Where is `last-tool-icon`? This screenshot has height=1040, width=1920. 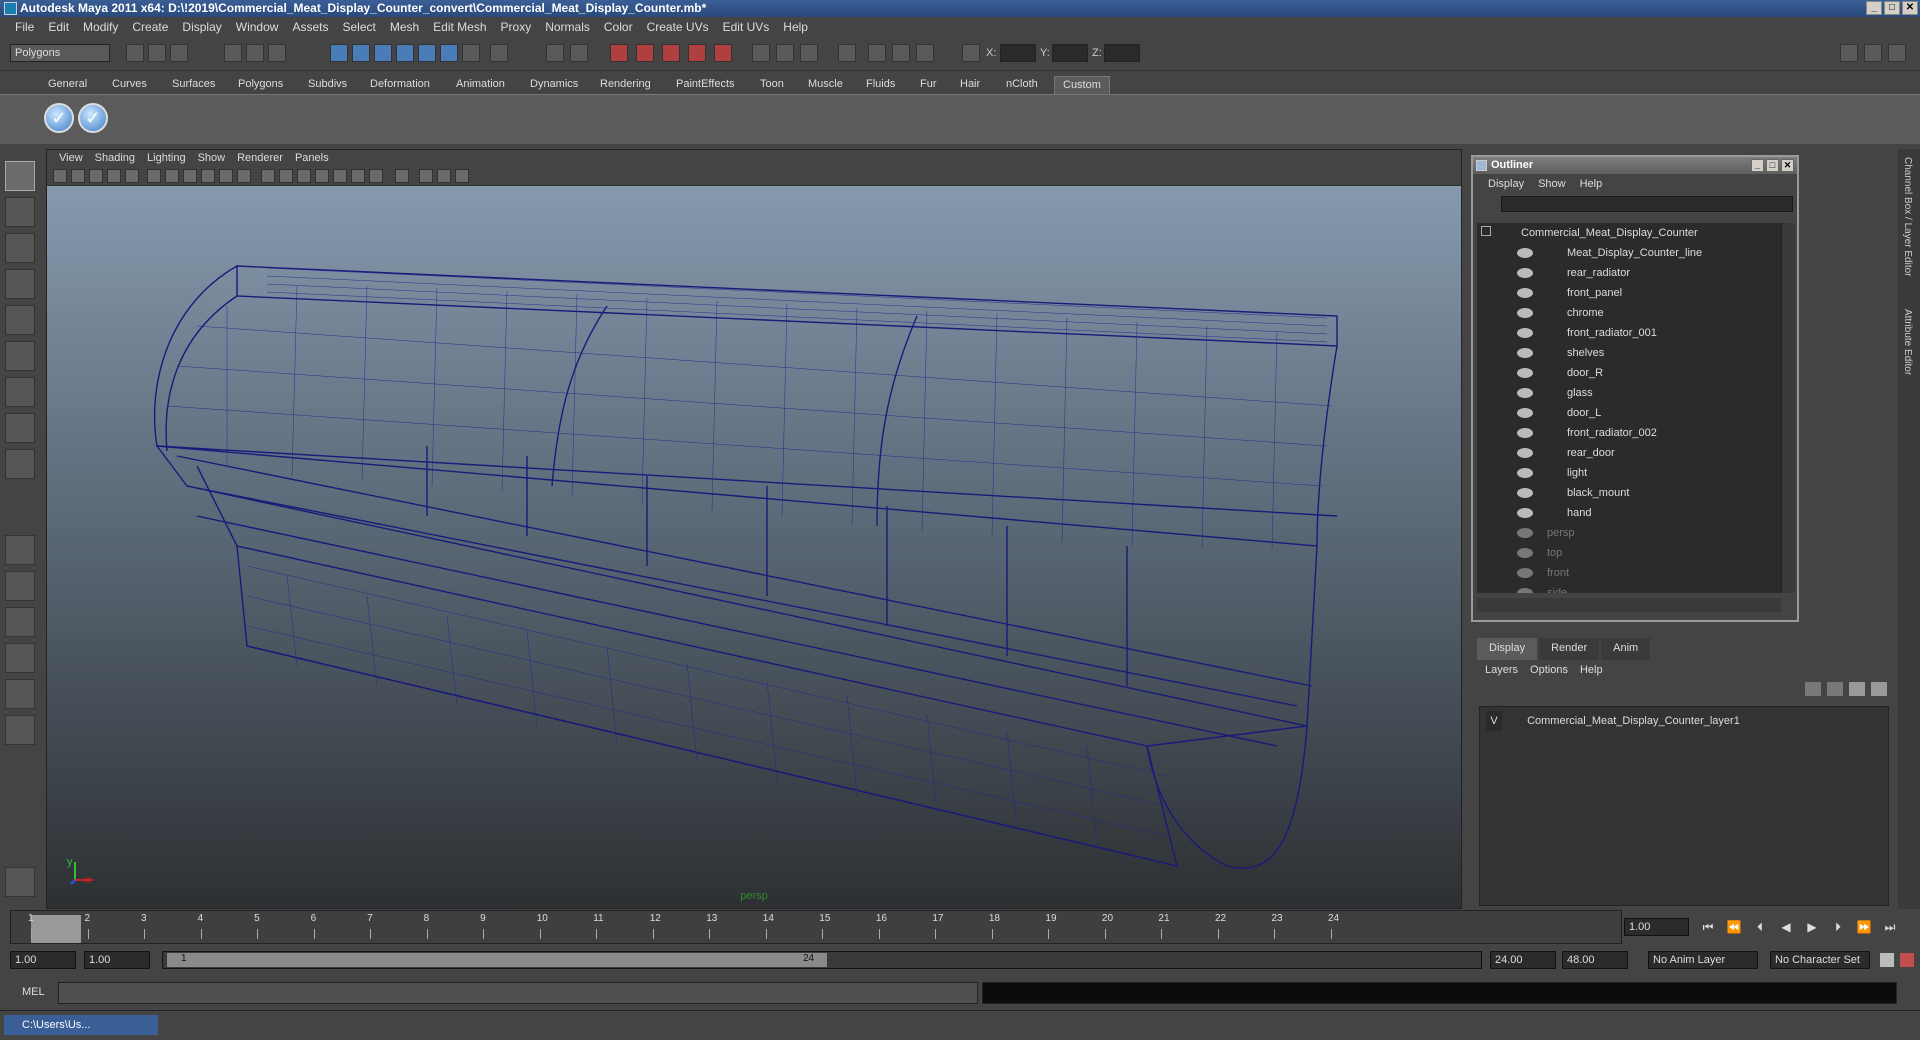 last-tool-icon is located at coordinates (20, 464).